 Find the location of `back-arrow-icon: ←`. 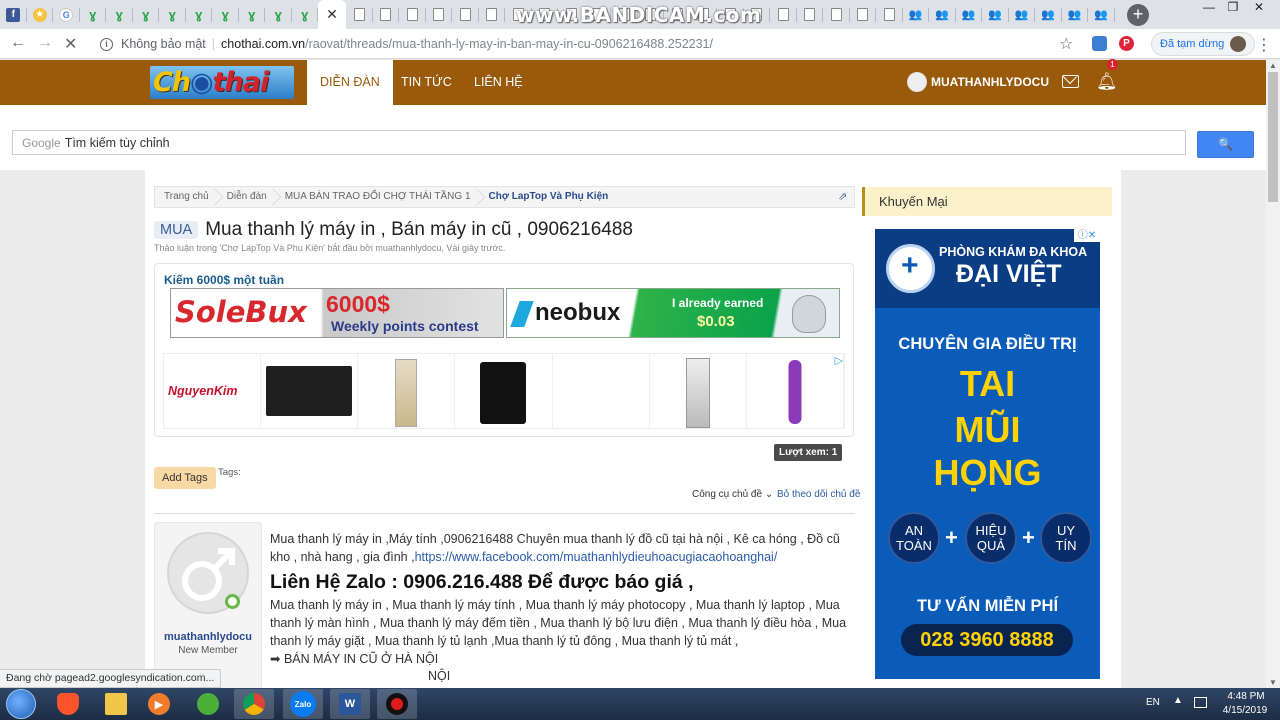

back-arrow-icon: ← is located at coordinates (18, 43).